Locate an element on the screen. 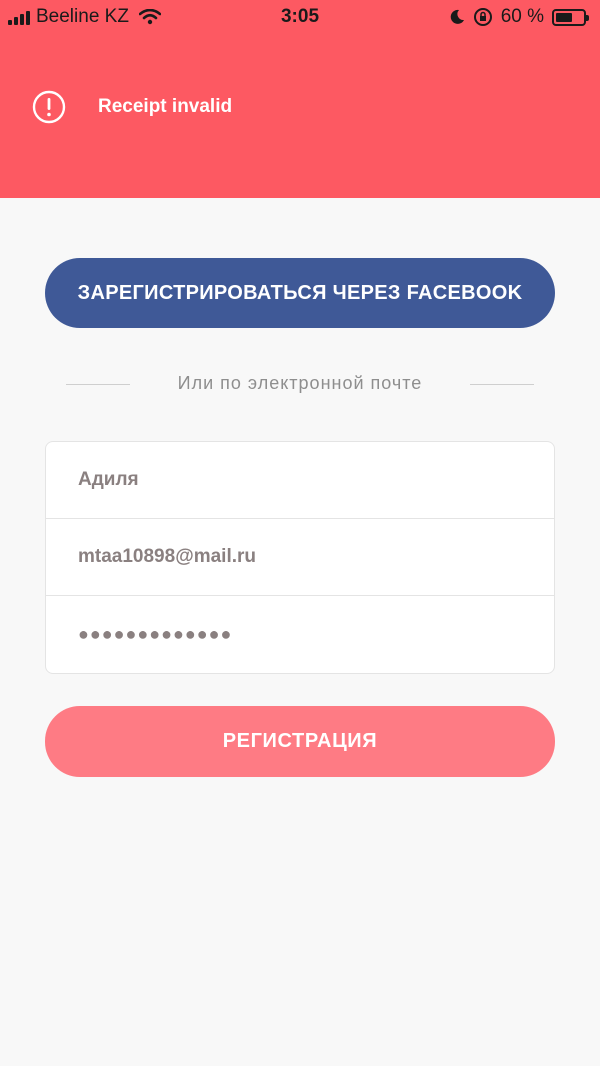 Image resolution: width=600 pixels, height=1066 pixels. email-field: mtaa10898@mail.ru is located at coordinates (300, 557).